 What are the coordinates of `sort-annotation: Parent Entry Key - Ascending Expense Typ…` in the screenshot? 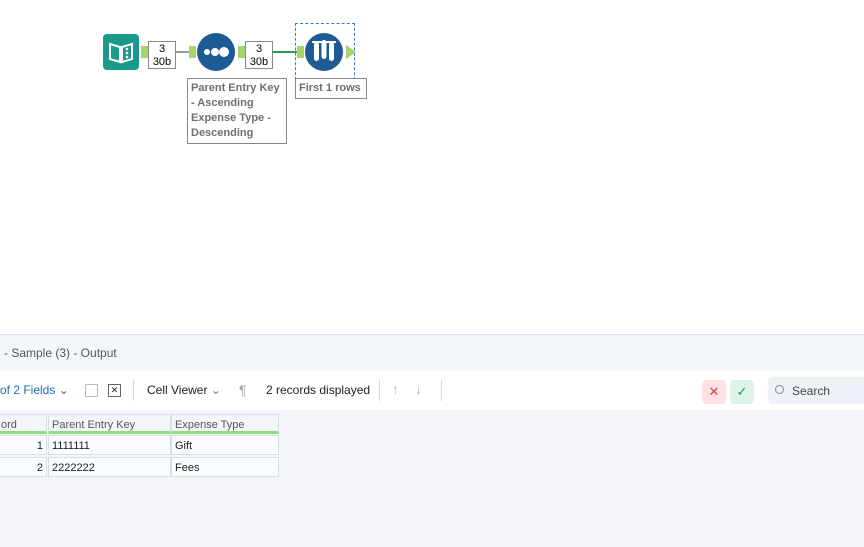 It's located at (237, 111).